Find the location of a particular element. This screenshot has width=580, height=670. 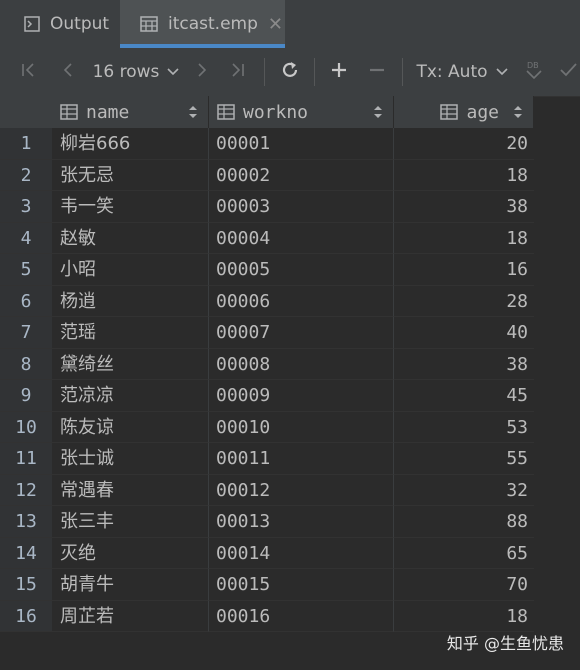

table-row: 3 韦一笑 00003 38 is located at coordinates (267, 207).